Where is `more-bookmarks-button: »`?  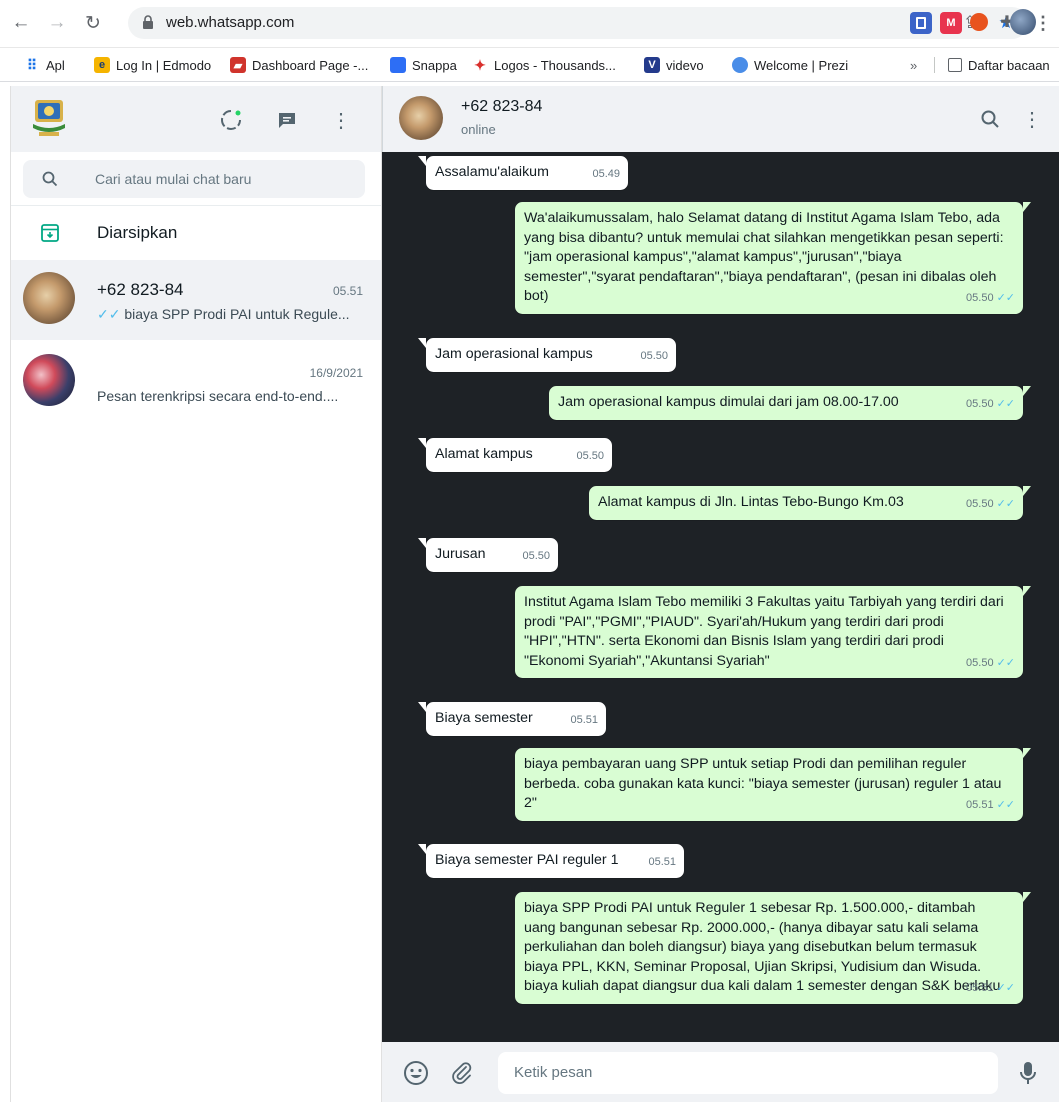
more-bookmarks-button: » is located at coordinates (913, 65).